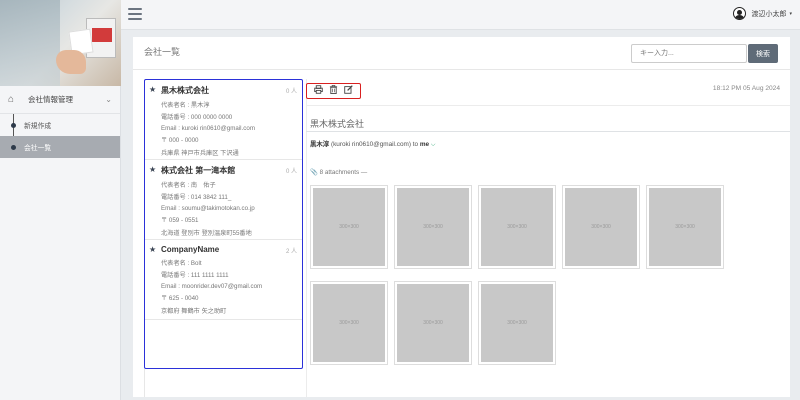 The width and height of the screenshot is (800, 400). Describe the element at coordinates (198, 170) in the screenshot. I see `company-name: 株式会社 第一滝本館` at that location.